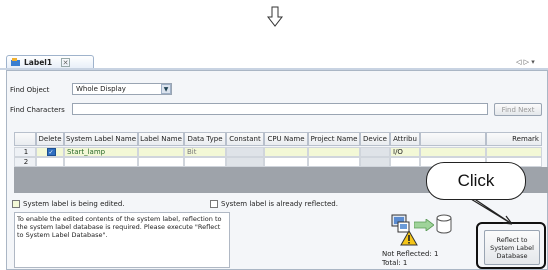 The image size is (548, 270). Describe the element at coordinates (405, 152) in the screenshot. I see `attribute-cell: I/O` at that location.